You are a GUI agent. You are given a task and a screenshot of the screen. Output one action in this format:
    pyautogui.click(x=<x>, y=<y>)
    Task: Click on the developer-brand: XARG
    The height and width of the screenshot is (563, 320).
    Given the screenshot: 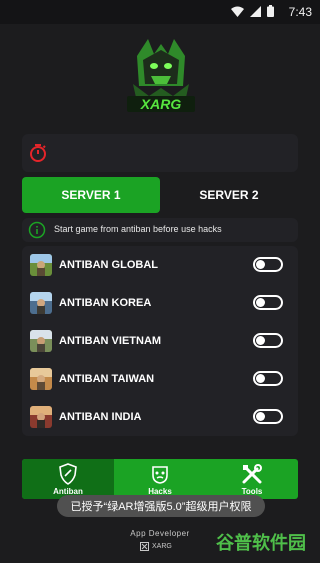 What is the action you would take?
    pyautogui.click(x=156, y=546)
    